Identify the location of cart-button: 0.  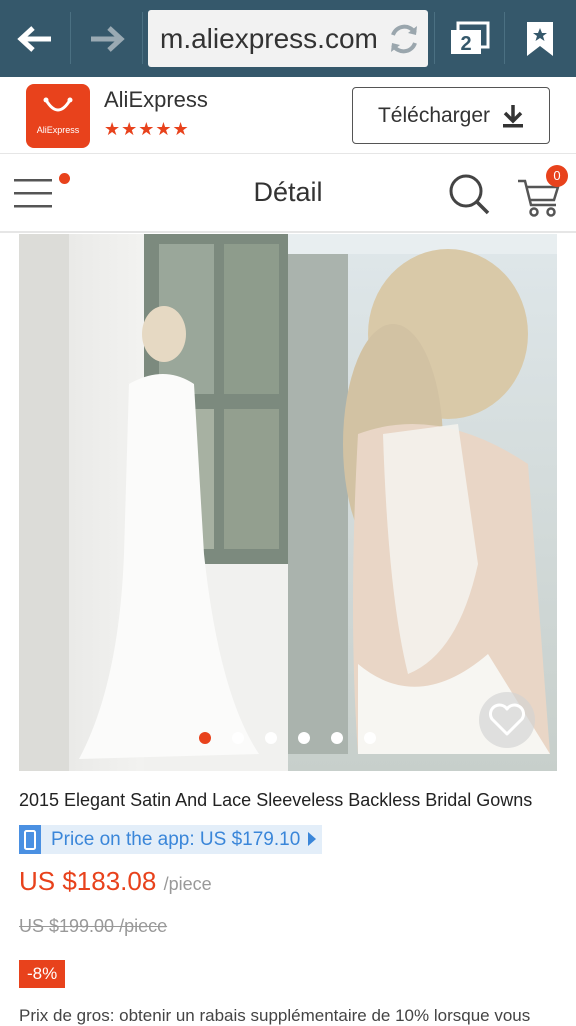
(542, 191).